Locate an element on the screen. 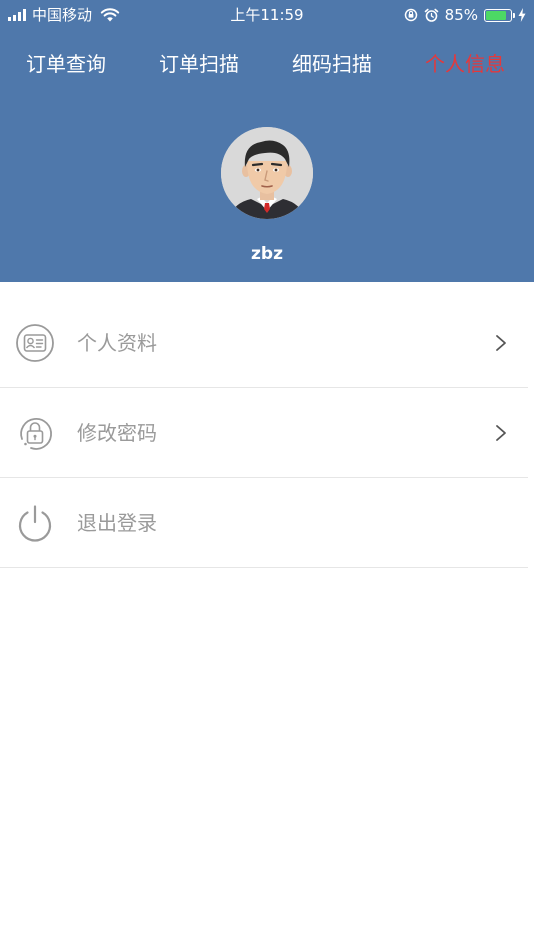  power-icon is located at coordinates (35, 523).